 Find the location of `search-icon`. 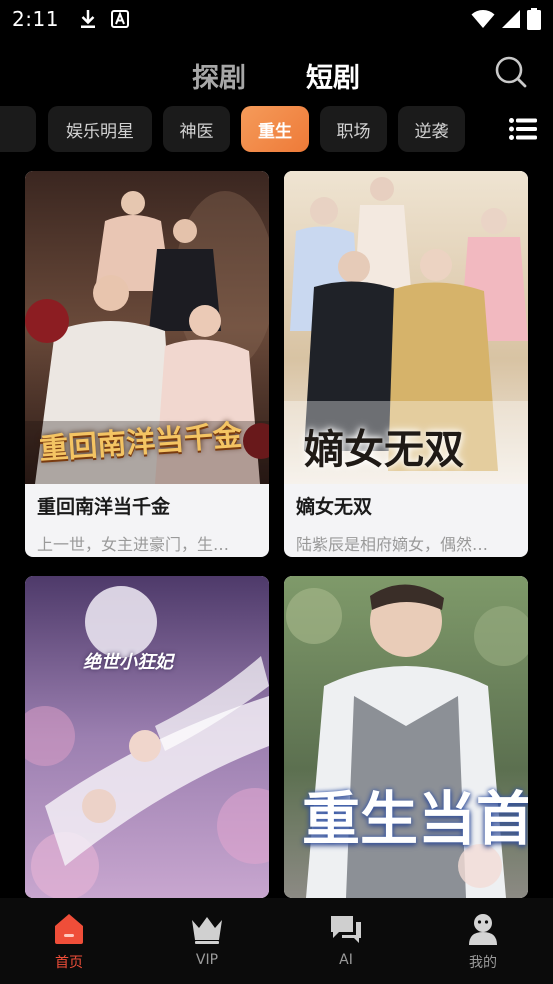

search-icon is located at coordinates (511, 72).